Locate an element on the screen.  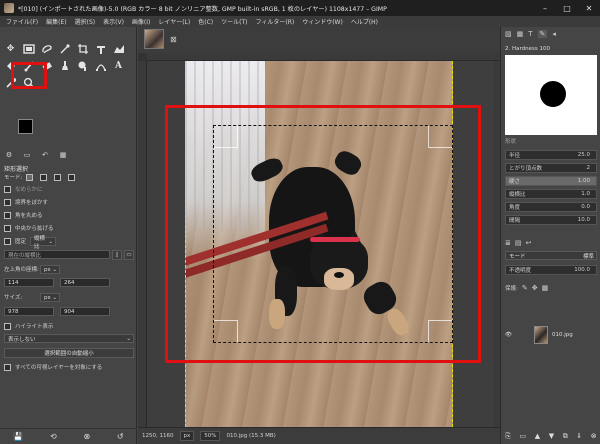
paths-tab-icon: ↩ is located at coordinates (529, 243).